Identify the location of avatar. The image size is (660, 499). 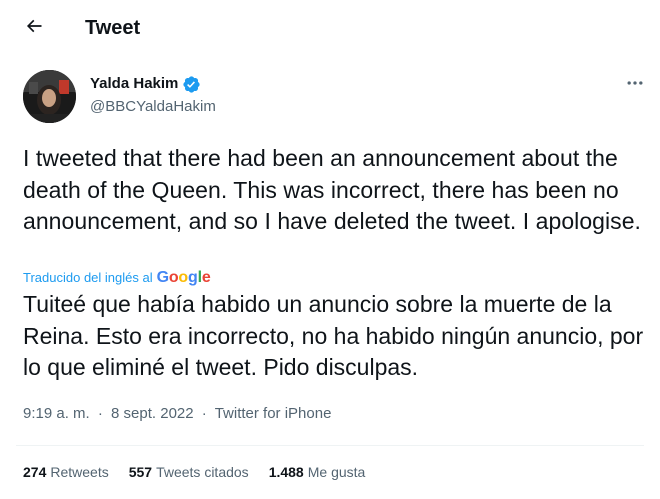
(49, 96).